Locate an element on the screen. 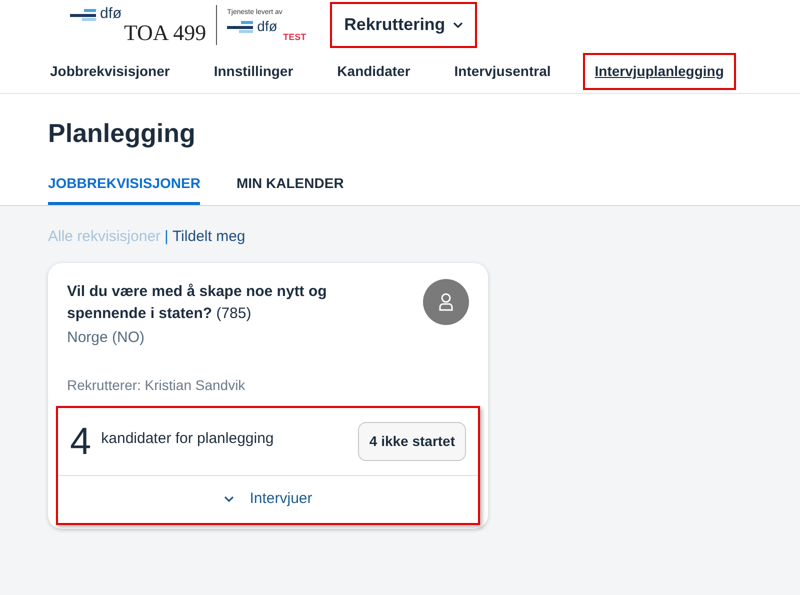  app-title: TOA 499 is located at coordinates (165, 32).